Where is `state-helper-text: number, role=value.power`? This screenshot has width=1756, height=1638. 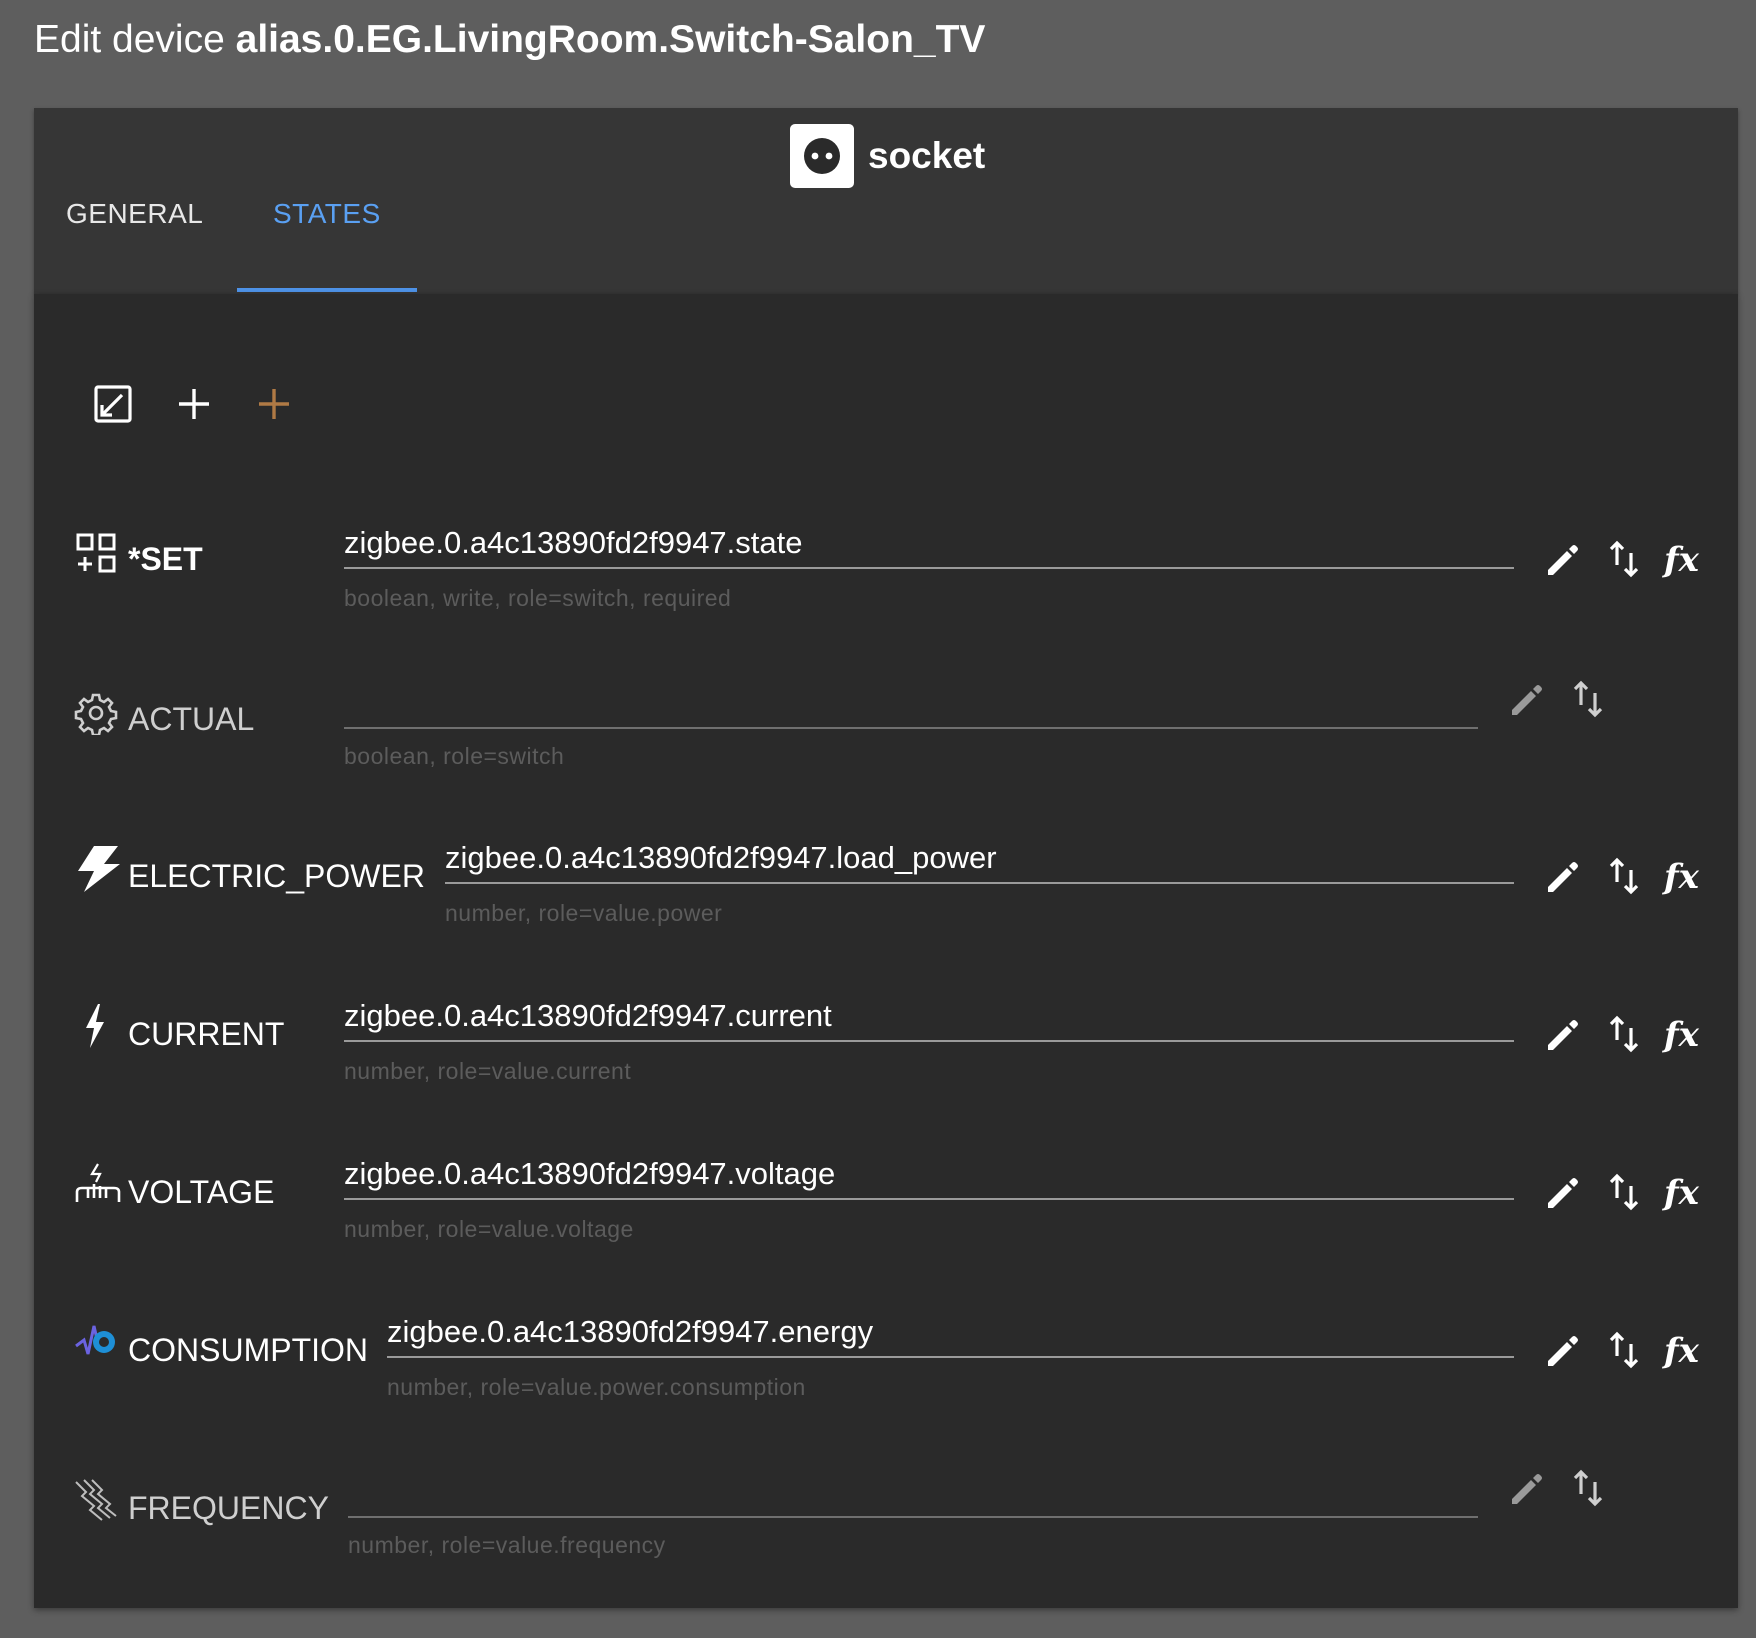 state-helper-text: number, role=value.power is located at coordinates (584, 913).